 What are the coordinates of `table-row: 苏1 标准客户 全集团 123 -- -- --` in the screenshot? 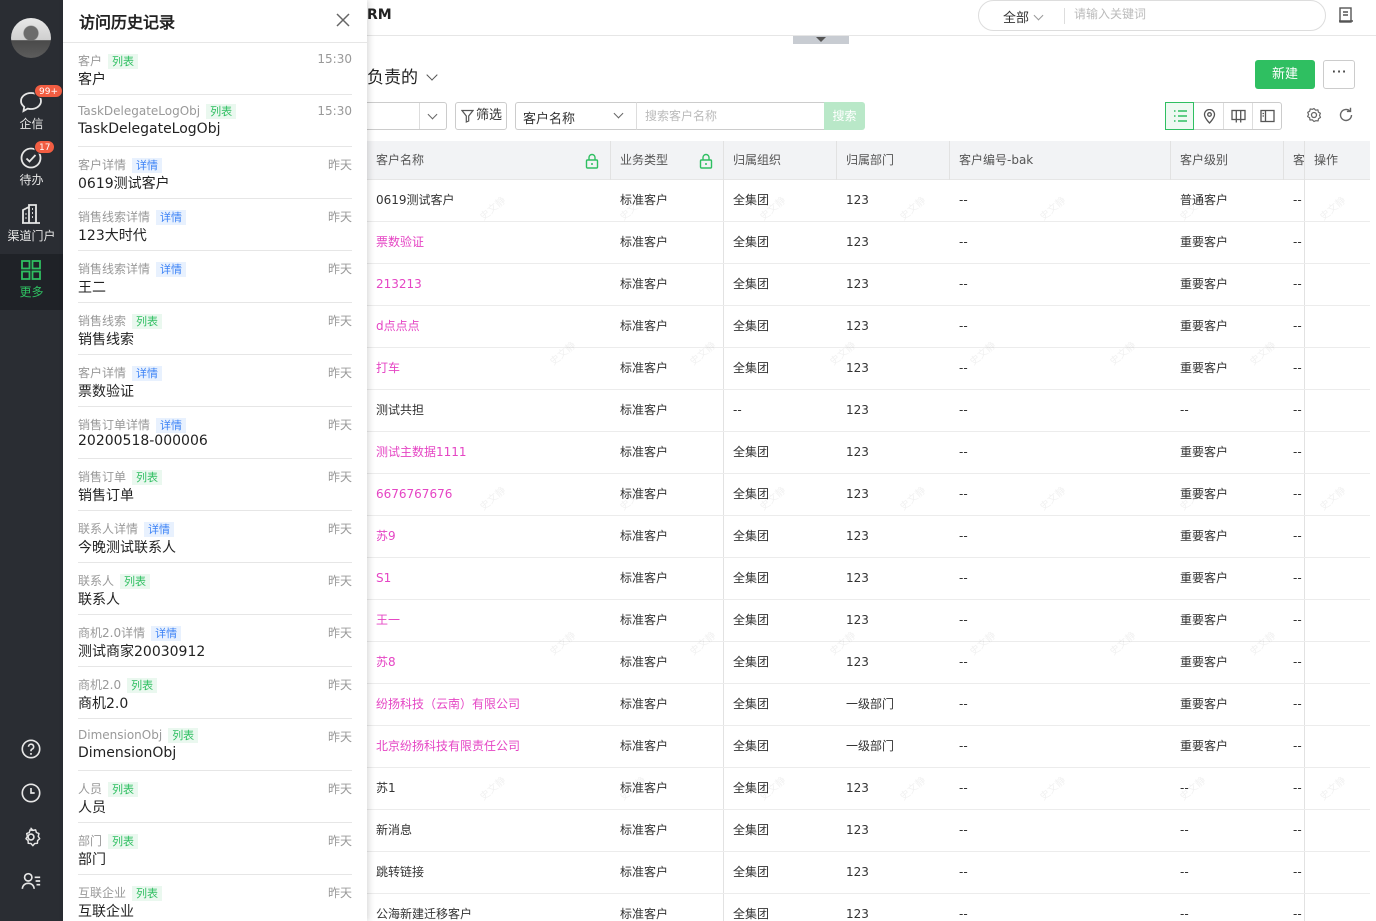 It's located at (868, 789).